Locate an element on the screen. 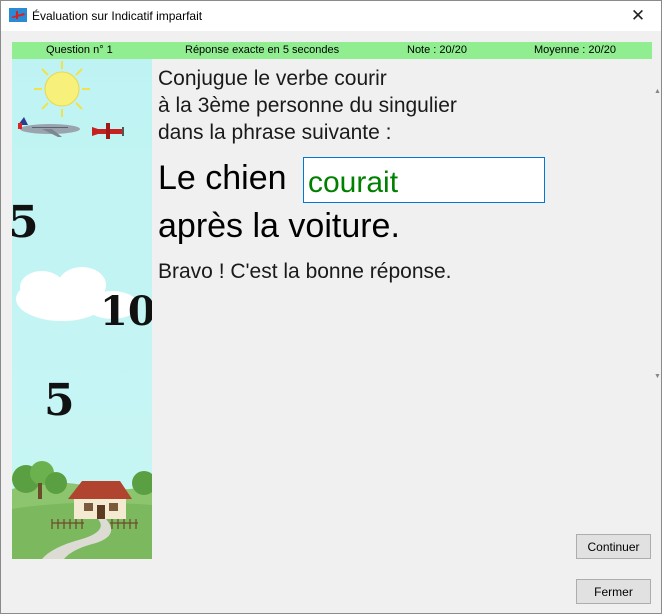 The image size is (662, 614). countdown-number: 10 is located at coordinates (126, 311).